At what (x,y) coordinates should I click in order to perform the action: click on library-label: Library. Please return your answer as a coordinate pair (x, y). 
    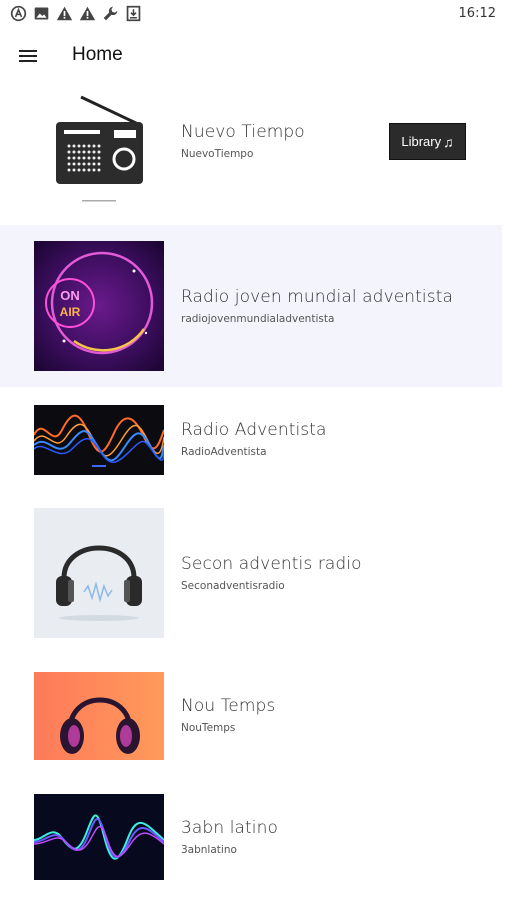
    Looking at the image, I should click on (421, 141).